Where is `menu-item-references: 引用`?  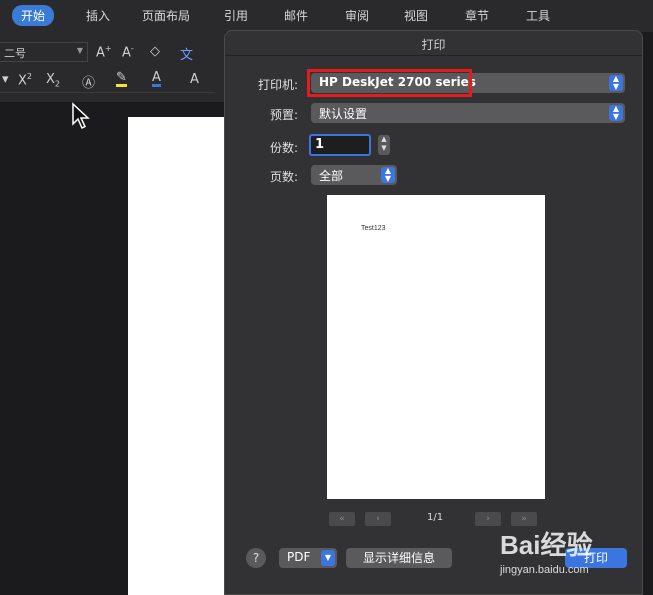
menu-item-references: 引用 is located at coordinates (236, 15).